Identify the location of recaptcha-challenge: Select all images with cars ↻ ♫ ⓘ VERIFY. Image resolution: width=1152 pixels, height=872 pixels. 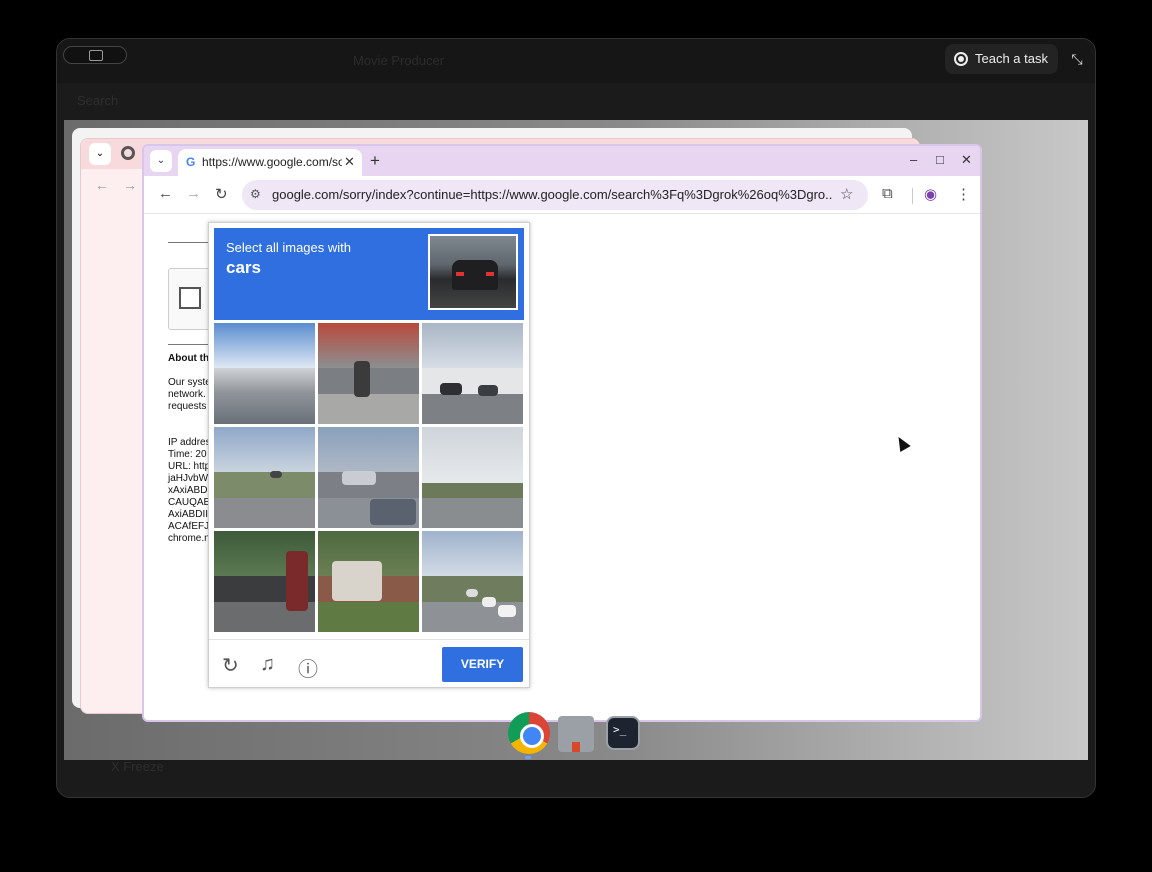
(369, 455).